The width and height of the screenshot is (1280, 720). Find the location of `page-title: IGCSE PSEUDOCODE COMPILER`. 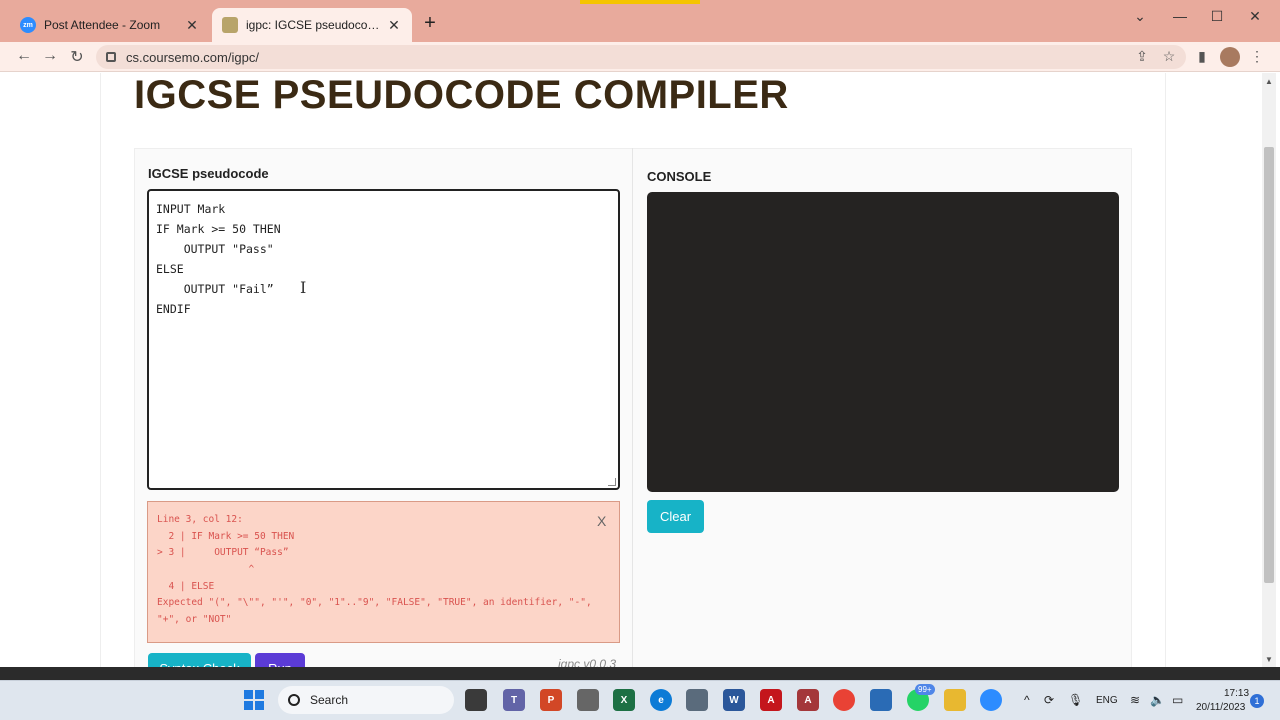

page-title: IGCSE PSEUDOCODE COMPILER is located at coordinates (461, 95).